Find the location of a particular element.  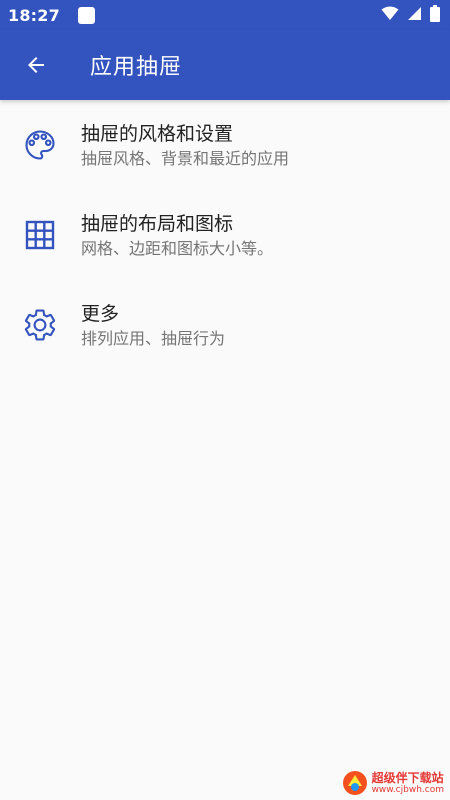

item-subtitle: 网格、边距和图标大小等。 is located at coordinates (177, 248).